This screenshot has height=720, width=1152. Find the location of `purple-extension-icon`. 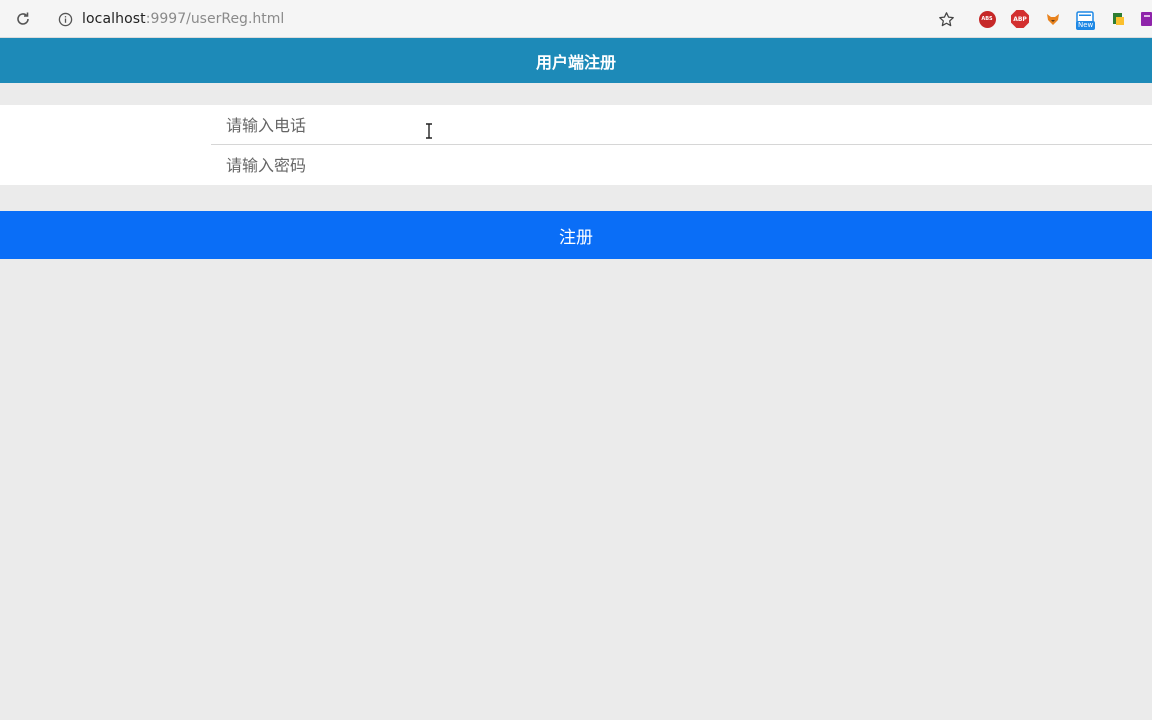

purple-extension-icon is located at coordinates (1145, 19).